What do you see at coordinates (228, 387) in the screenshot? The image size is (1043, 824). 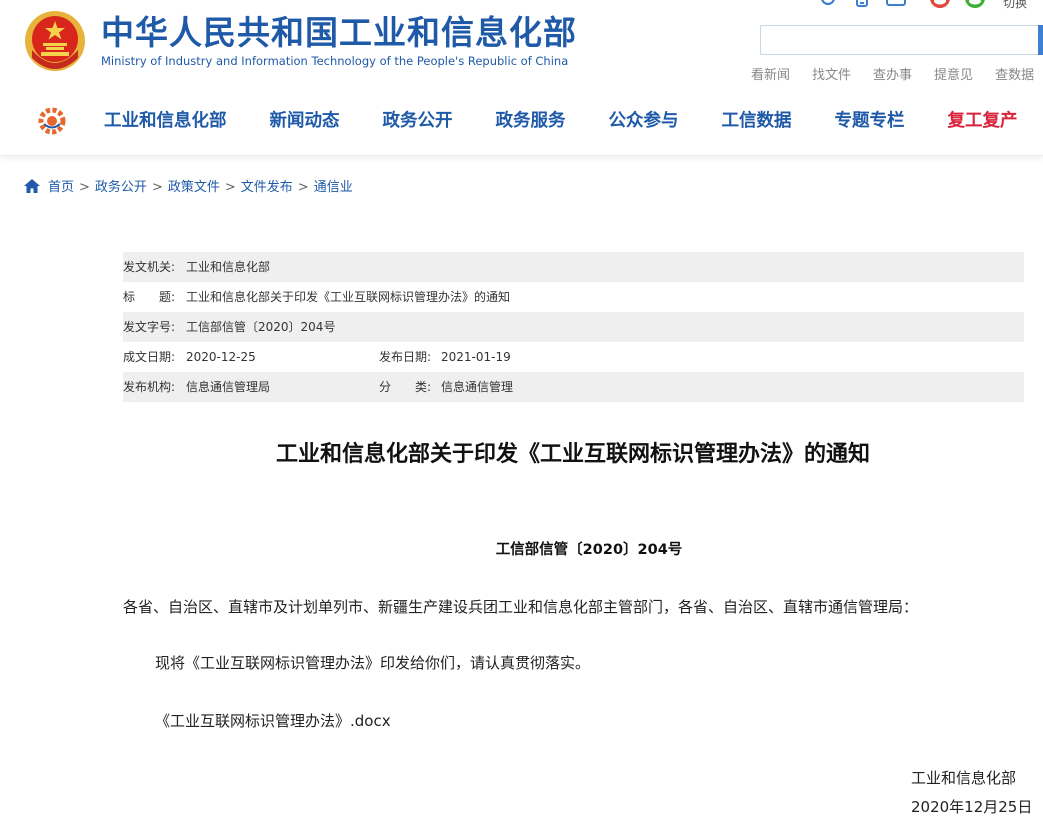 I see `meta-value: 信息通信管理局` at bounding box center [228, 387].